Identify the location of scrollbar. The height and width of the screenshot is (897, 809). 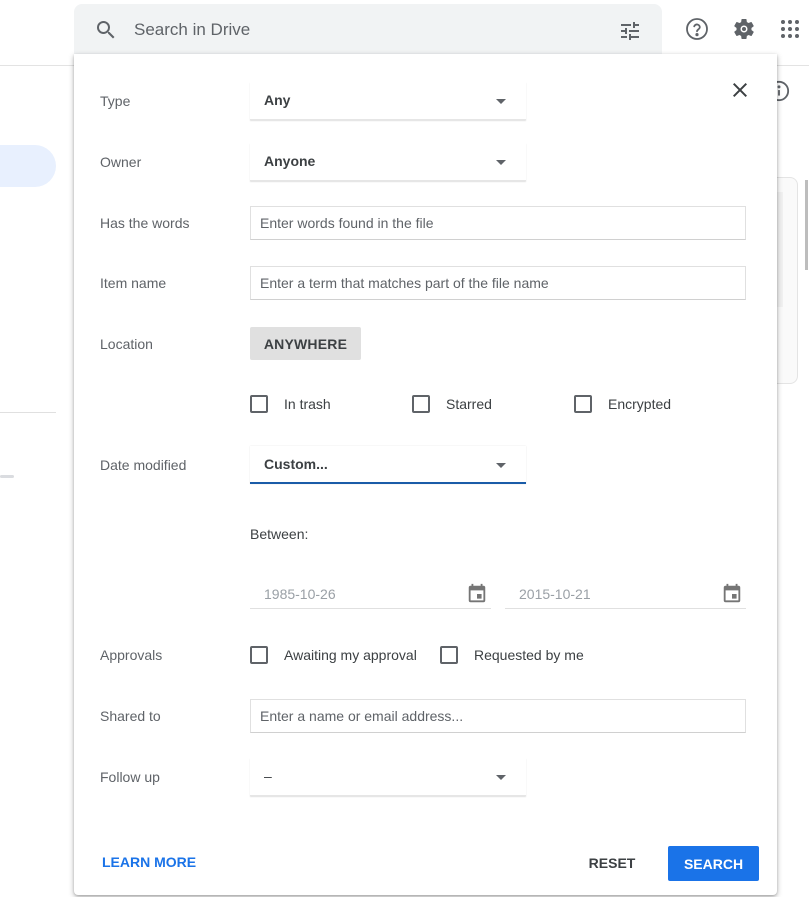
(806, 225).